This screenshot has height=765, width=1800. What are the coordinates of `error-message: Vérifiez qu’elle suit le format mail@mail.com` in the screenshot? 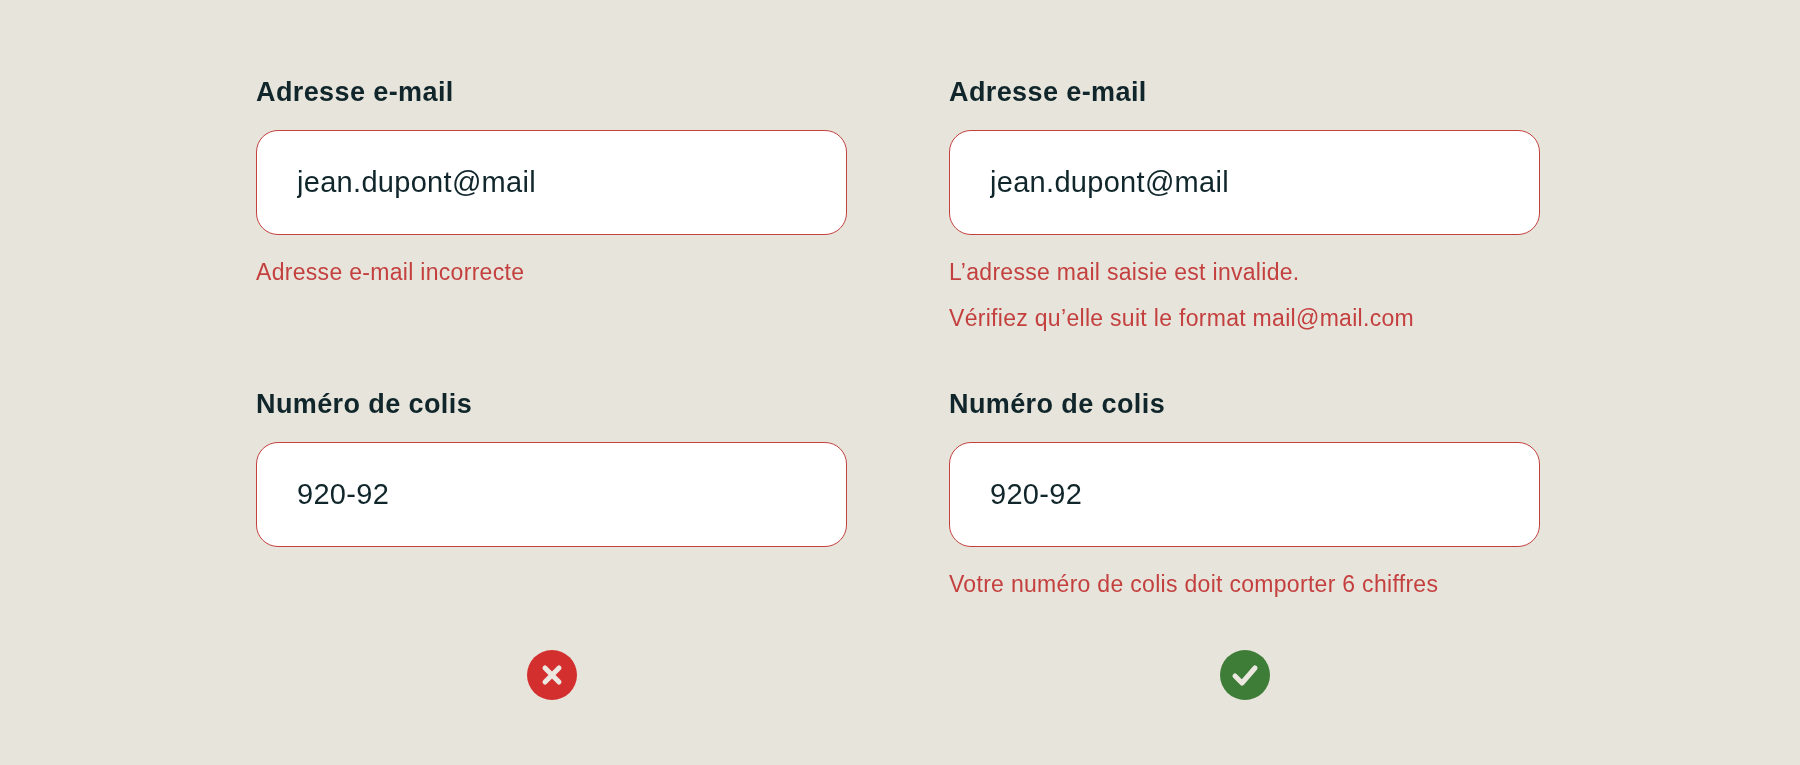 It's located at (1182, 318).